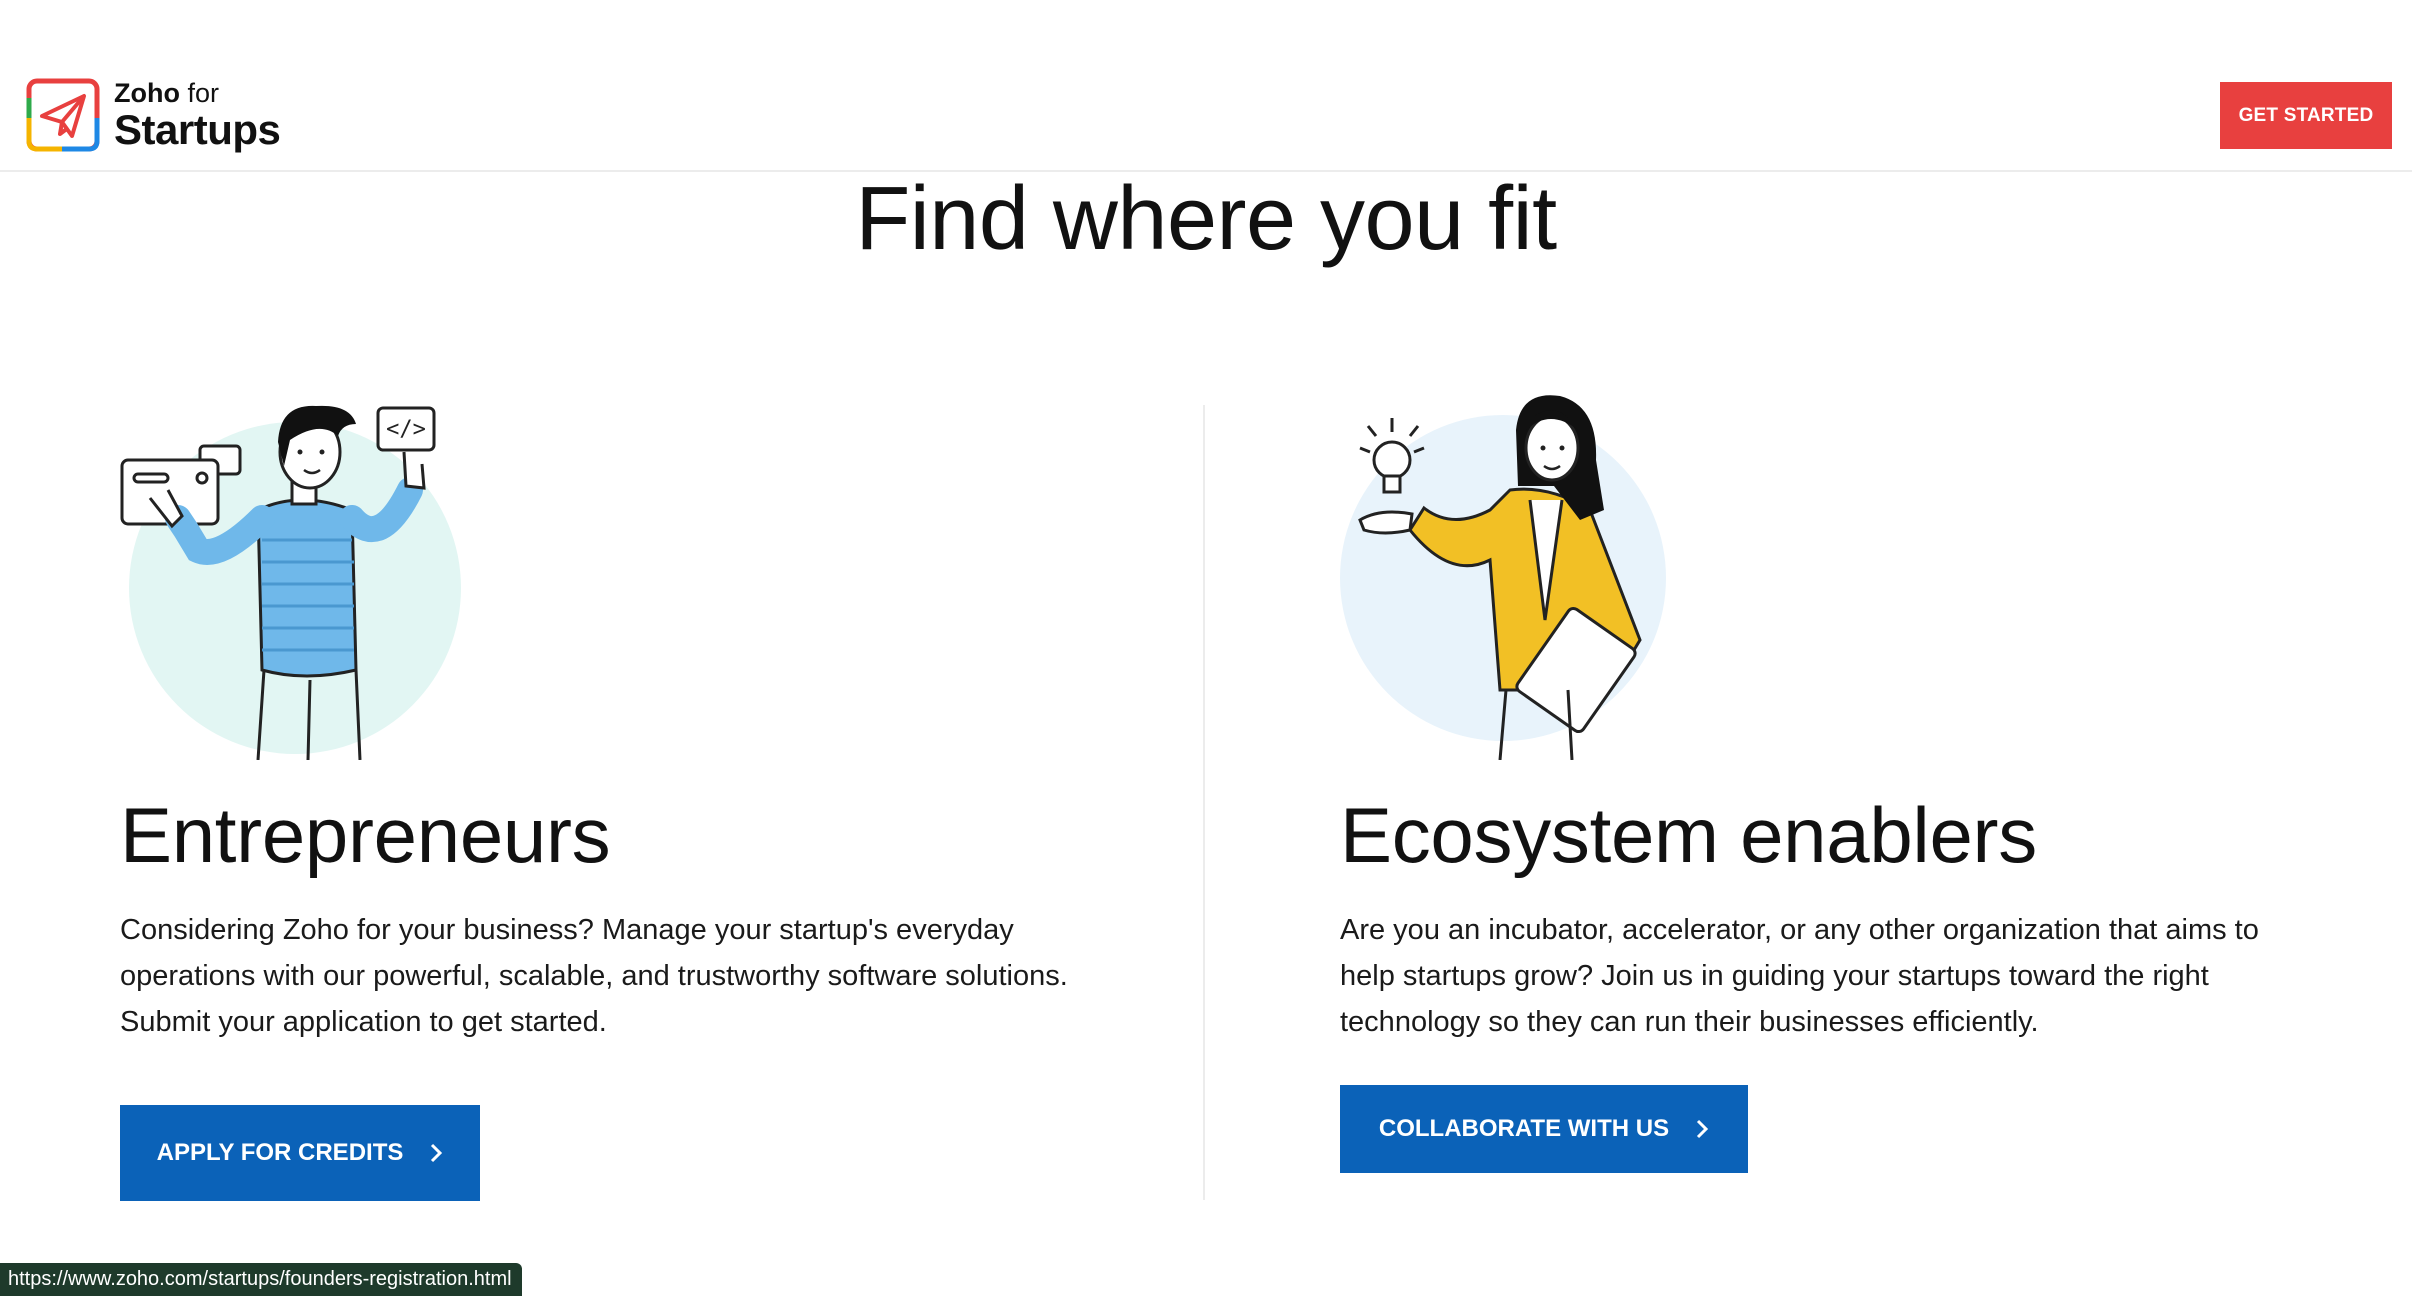 Image resolution: width=2412 pixels, height=1296 pixels. Describe the element at coordinates (166, 92) in the screenshot. I see `logo-line-1: Zoho for` at that location.